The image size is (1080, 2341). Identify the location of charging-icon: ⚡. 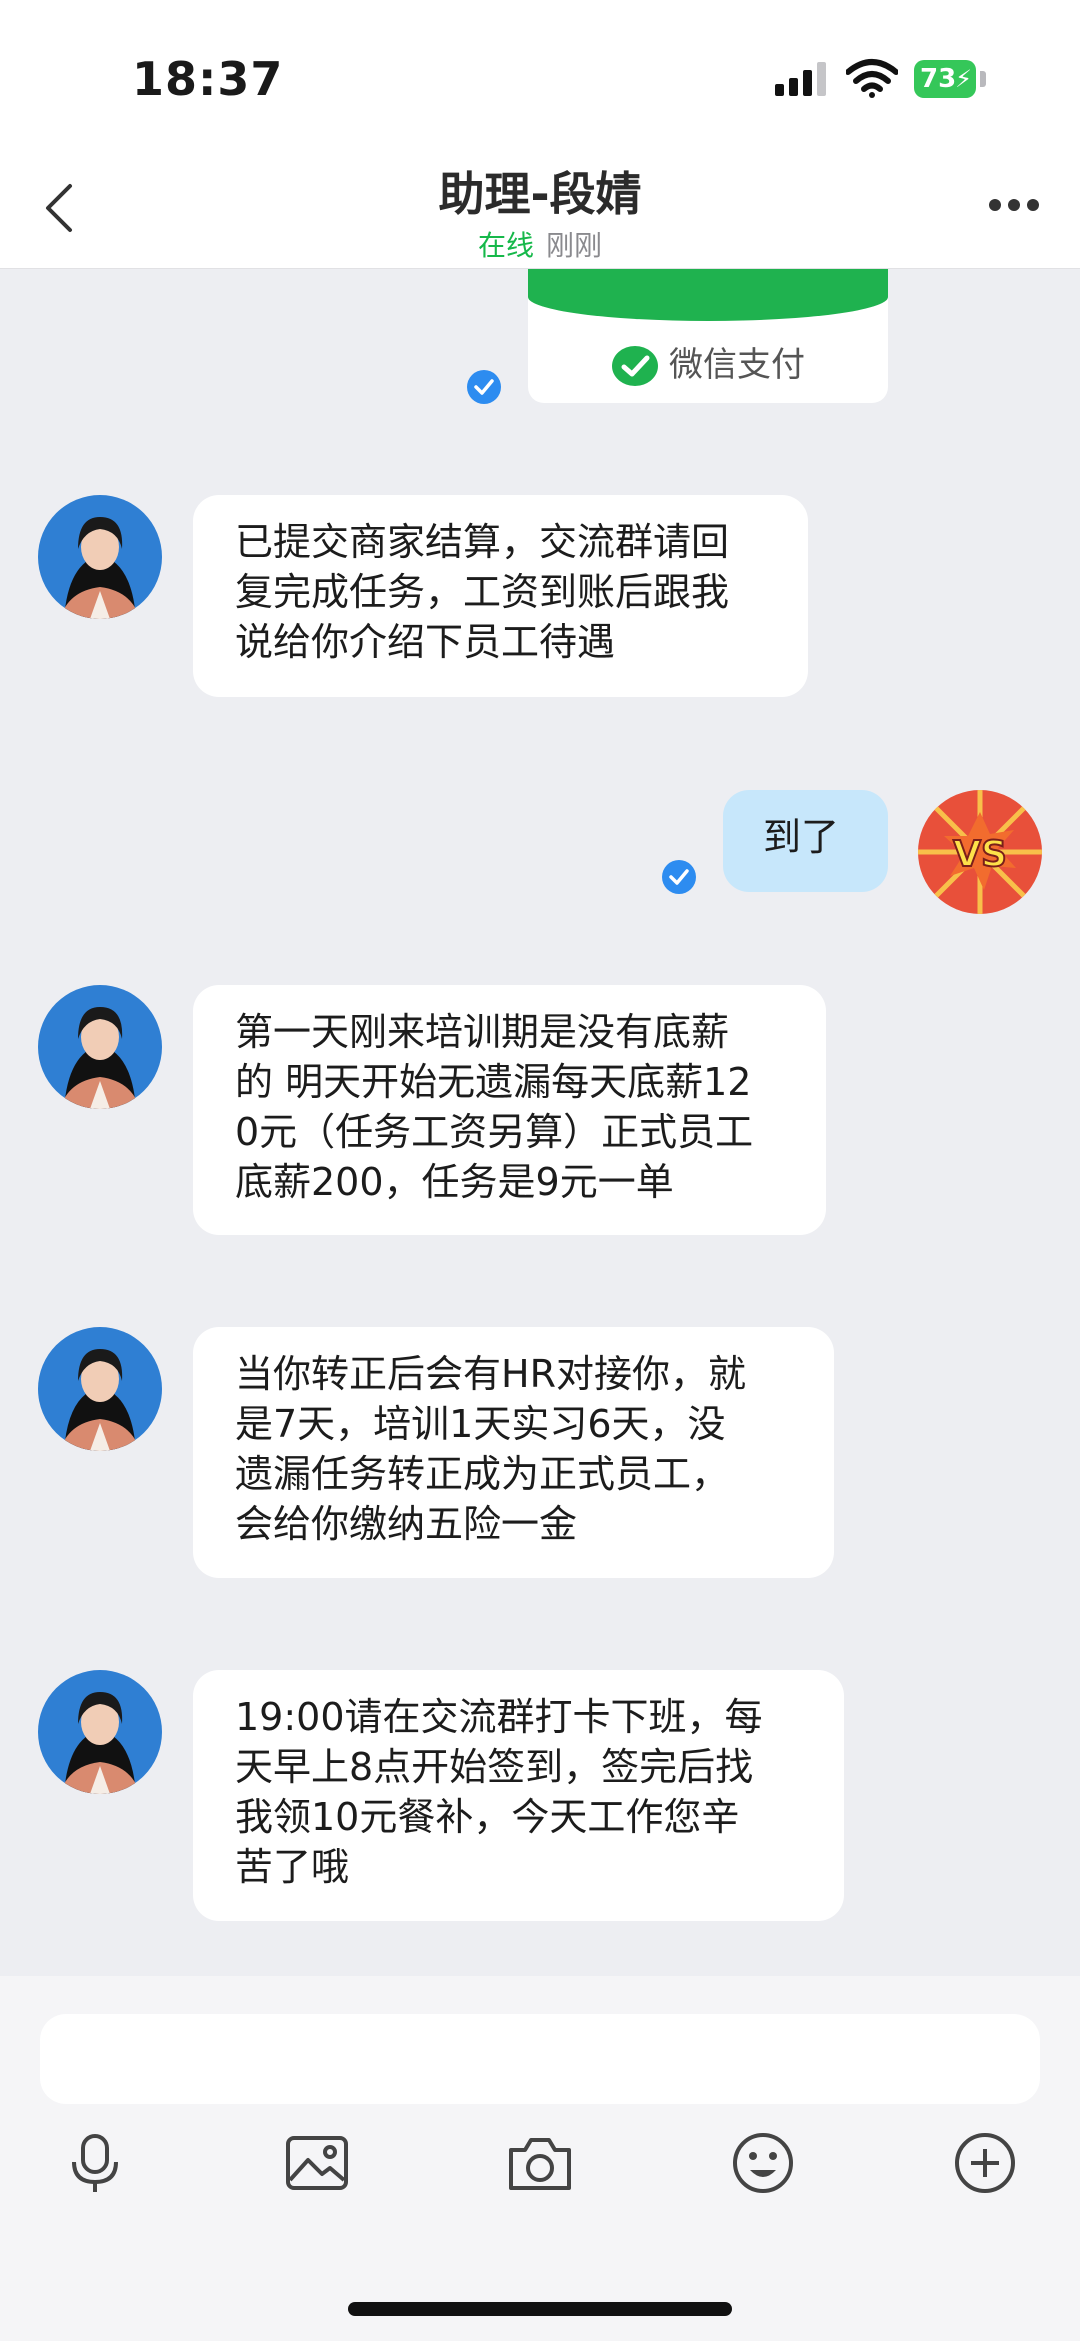
(963, 79).